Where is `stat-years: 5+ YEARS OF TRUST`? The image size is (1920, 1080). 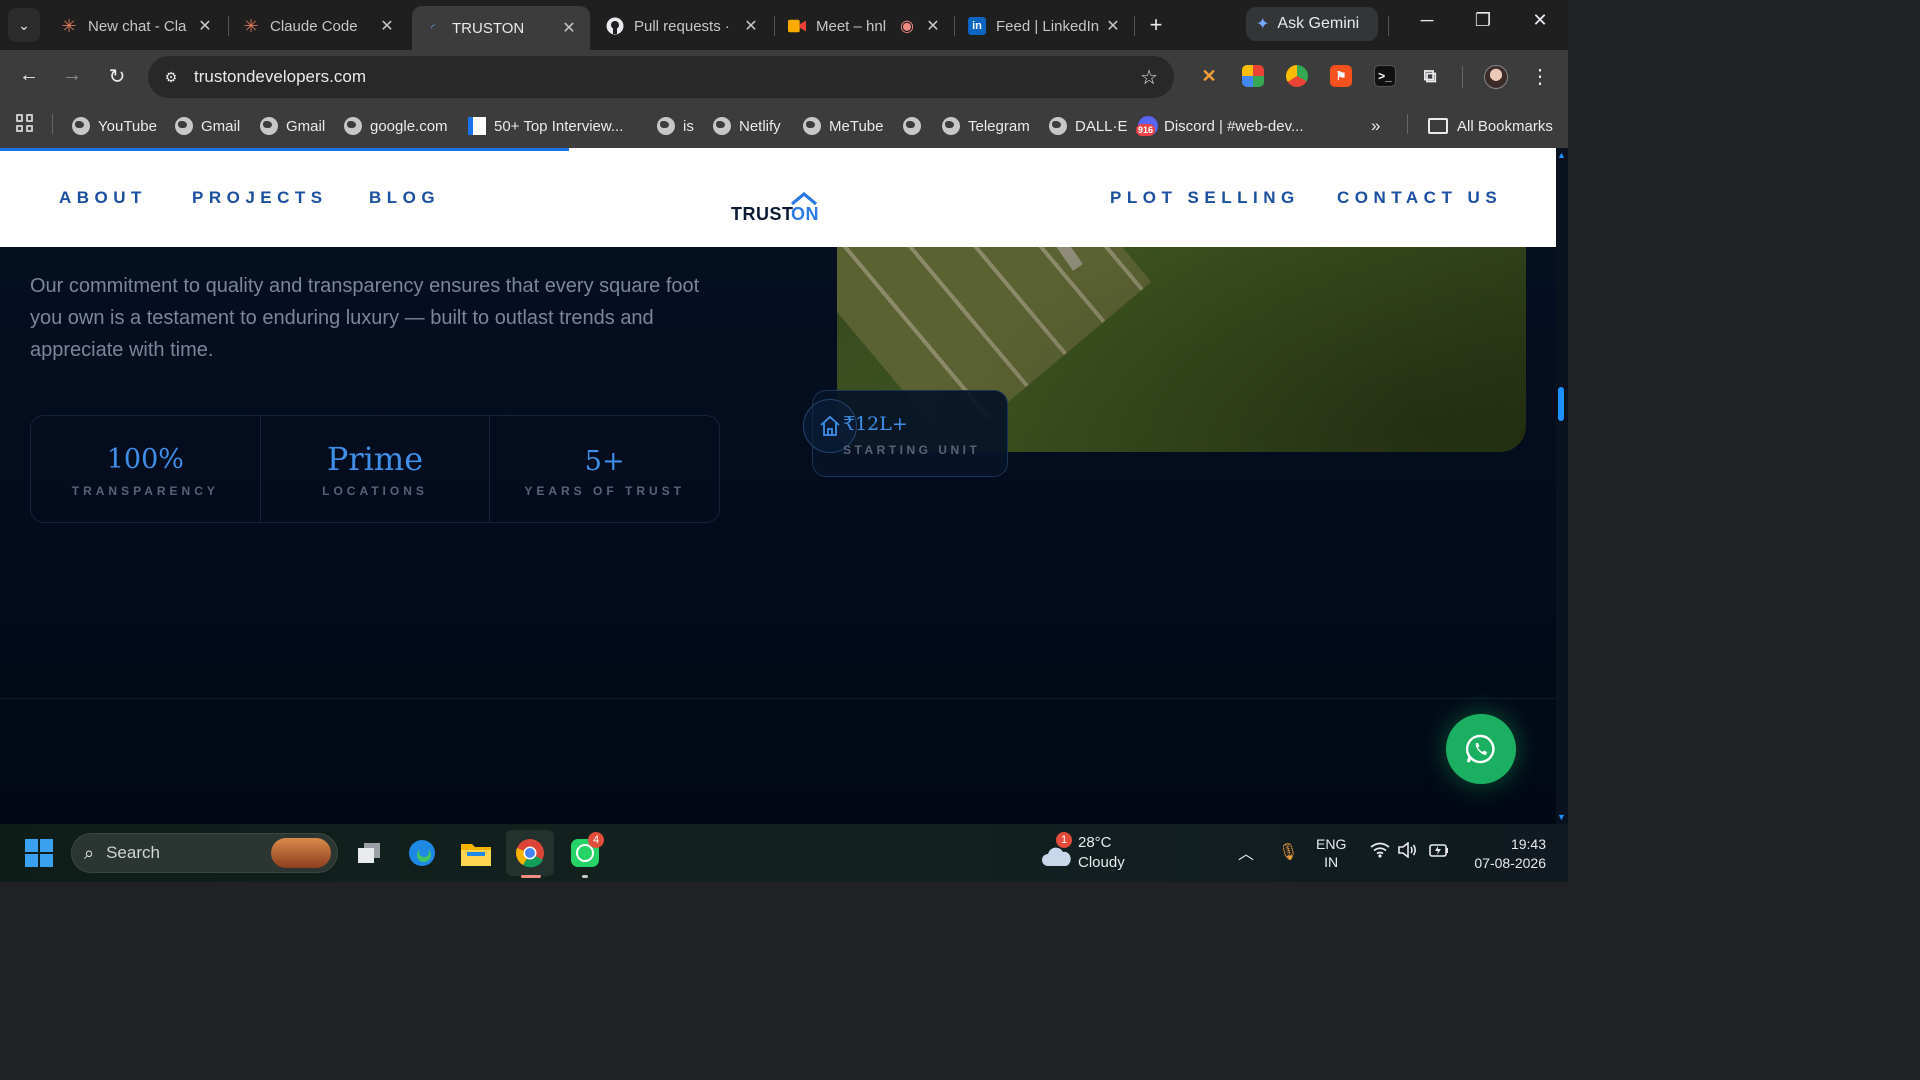 stat-years: 5+ YEARS OF TRUST is located at coordinates (604, 469).